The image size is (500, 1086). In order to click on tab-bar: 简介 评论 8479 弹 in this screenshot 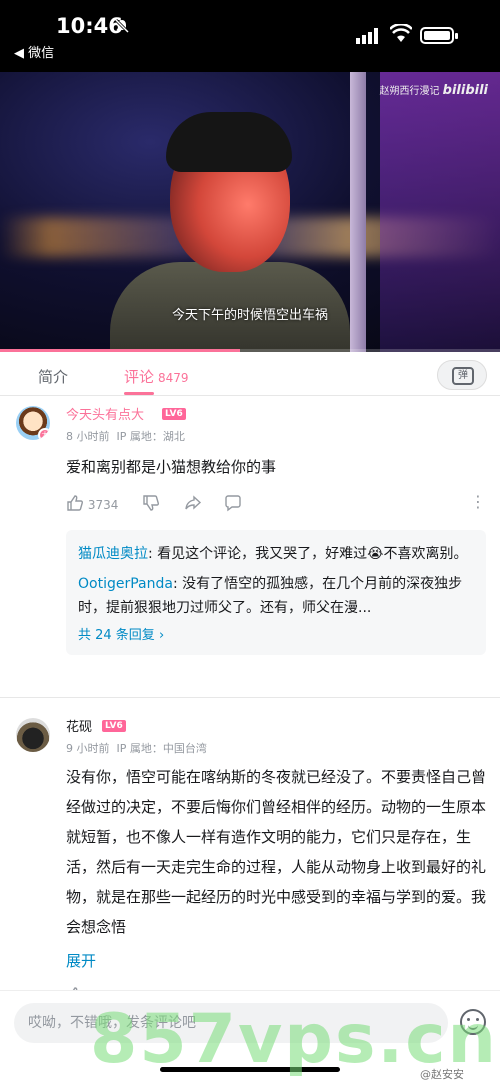, I will do `click(250, 374)`.